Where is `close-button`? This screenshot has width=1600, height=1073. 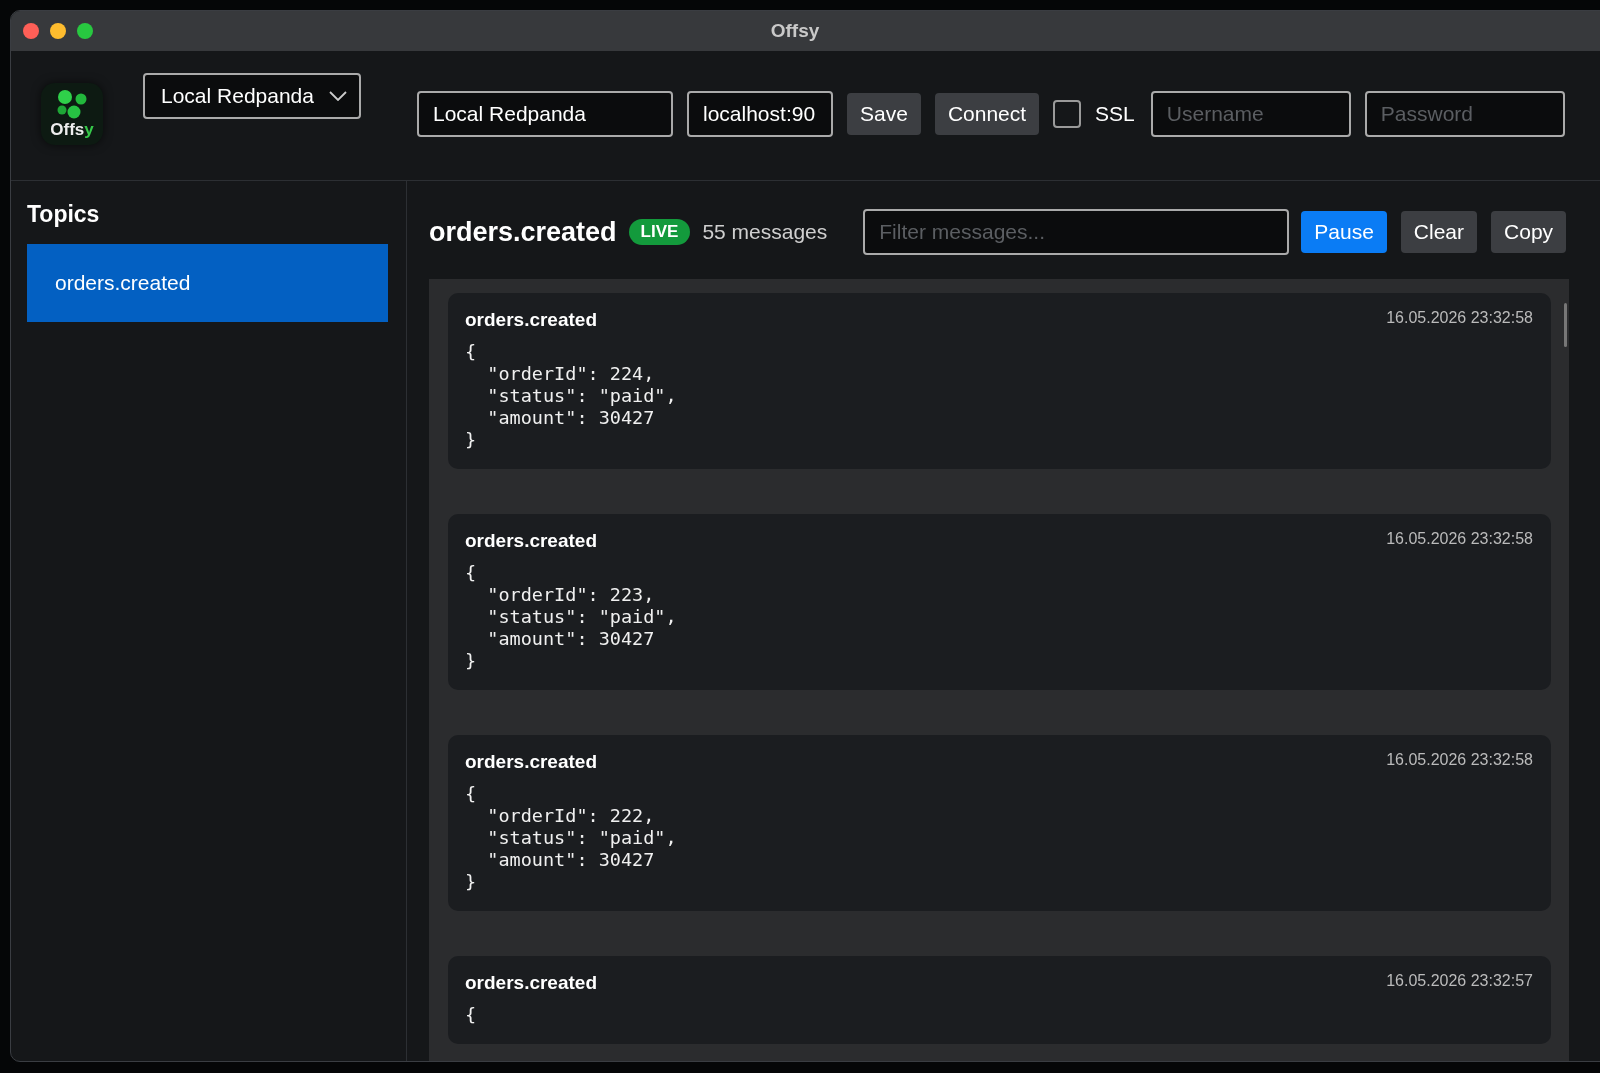 close-button is located at coordinates (31, 31).